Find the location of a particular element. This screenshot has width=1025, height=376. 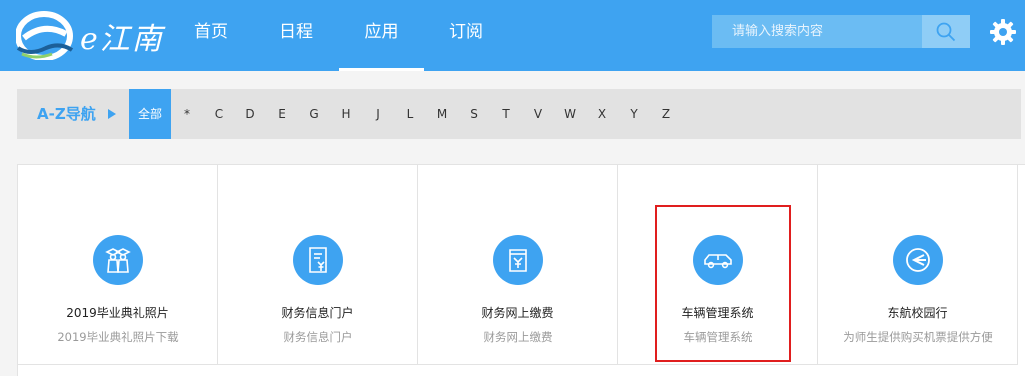

app-title: 2019毕业典礼照片 is located at coordinates (117, 313).